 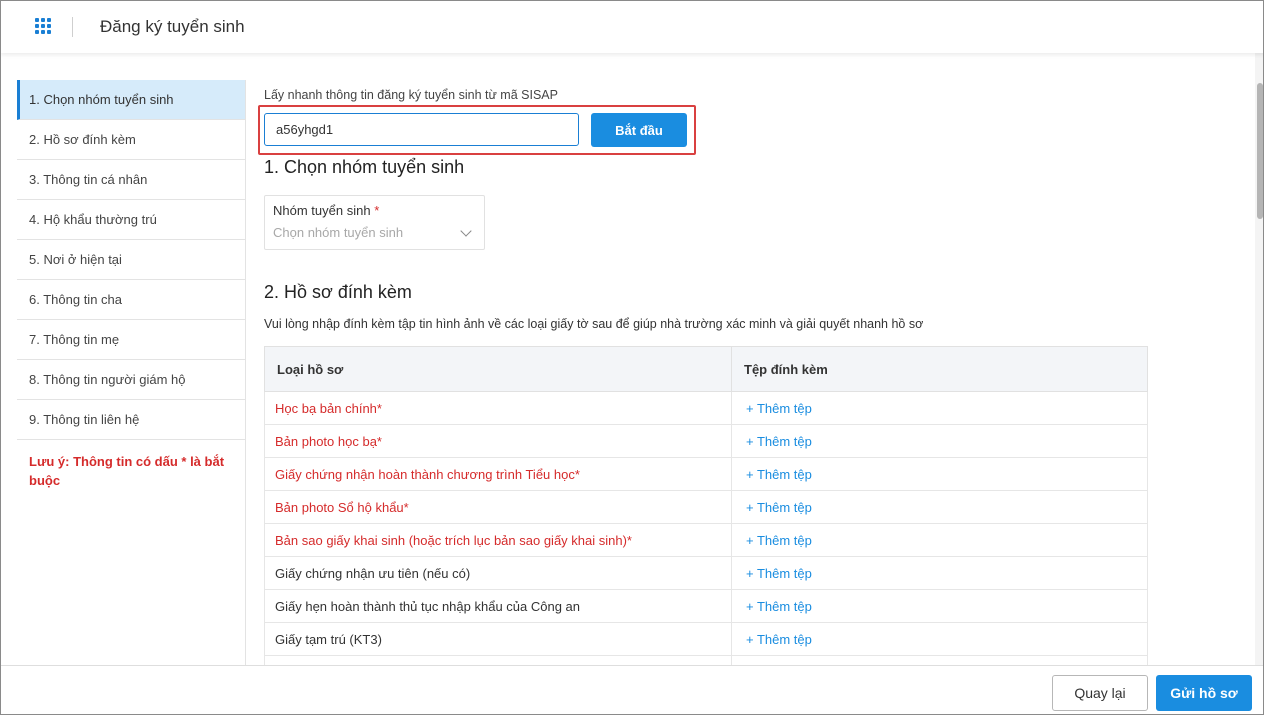 I want to click on table-row: Bản photo học bạ* + Thêm tệp, so click(x=706, y=441).